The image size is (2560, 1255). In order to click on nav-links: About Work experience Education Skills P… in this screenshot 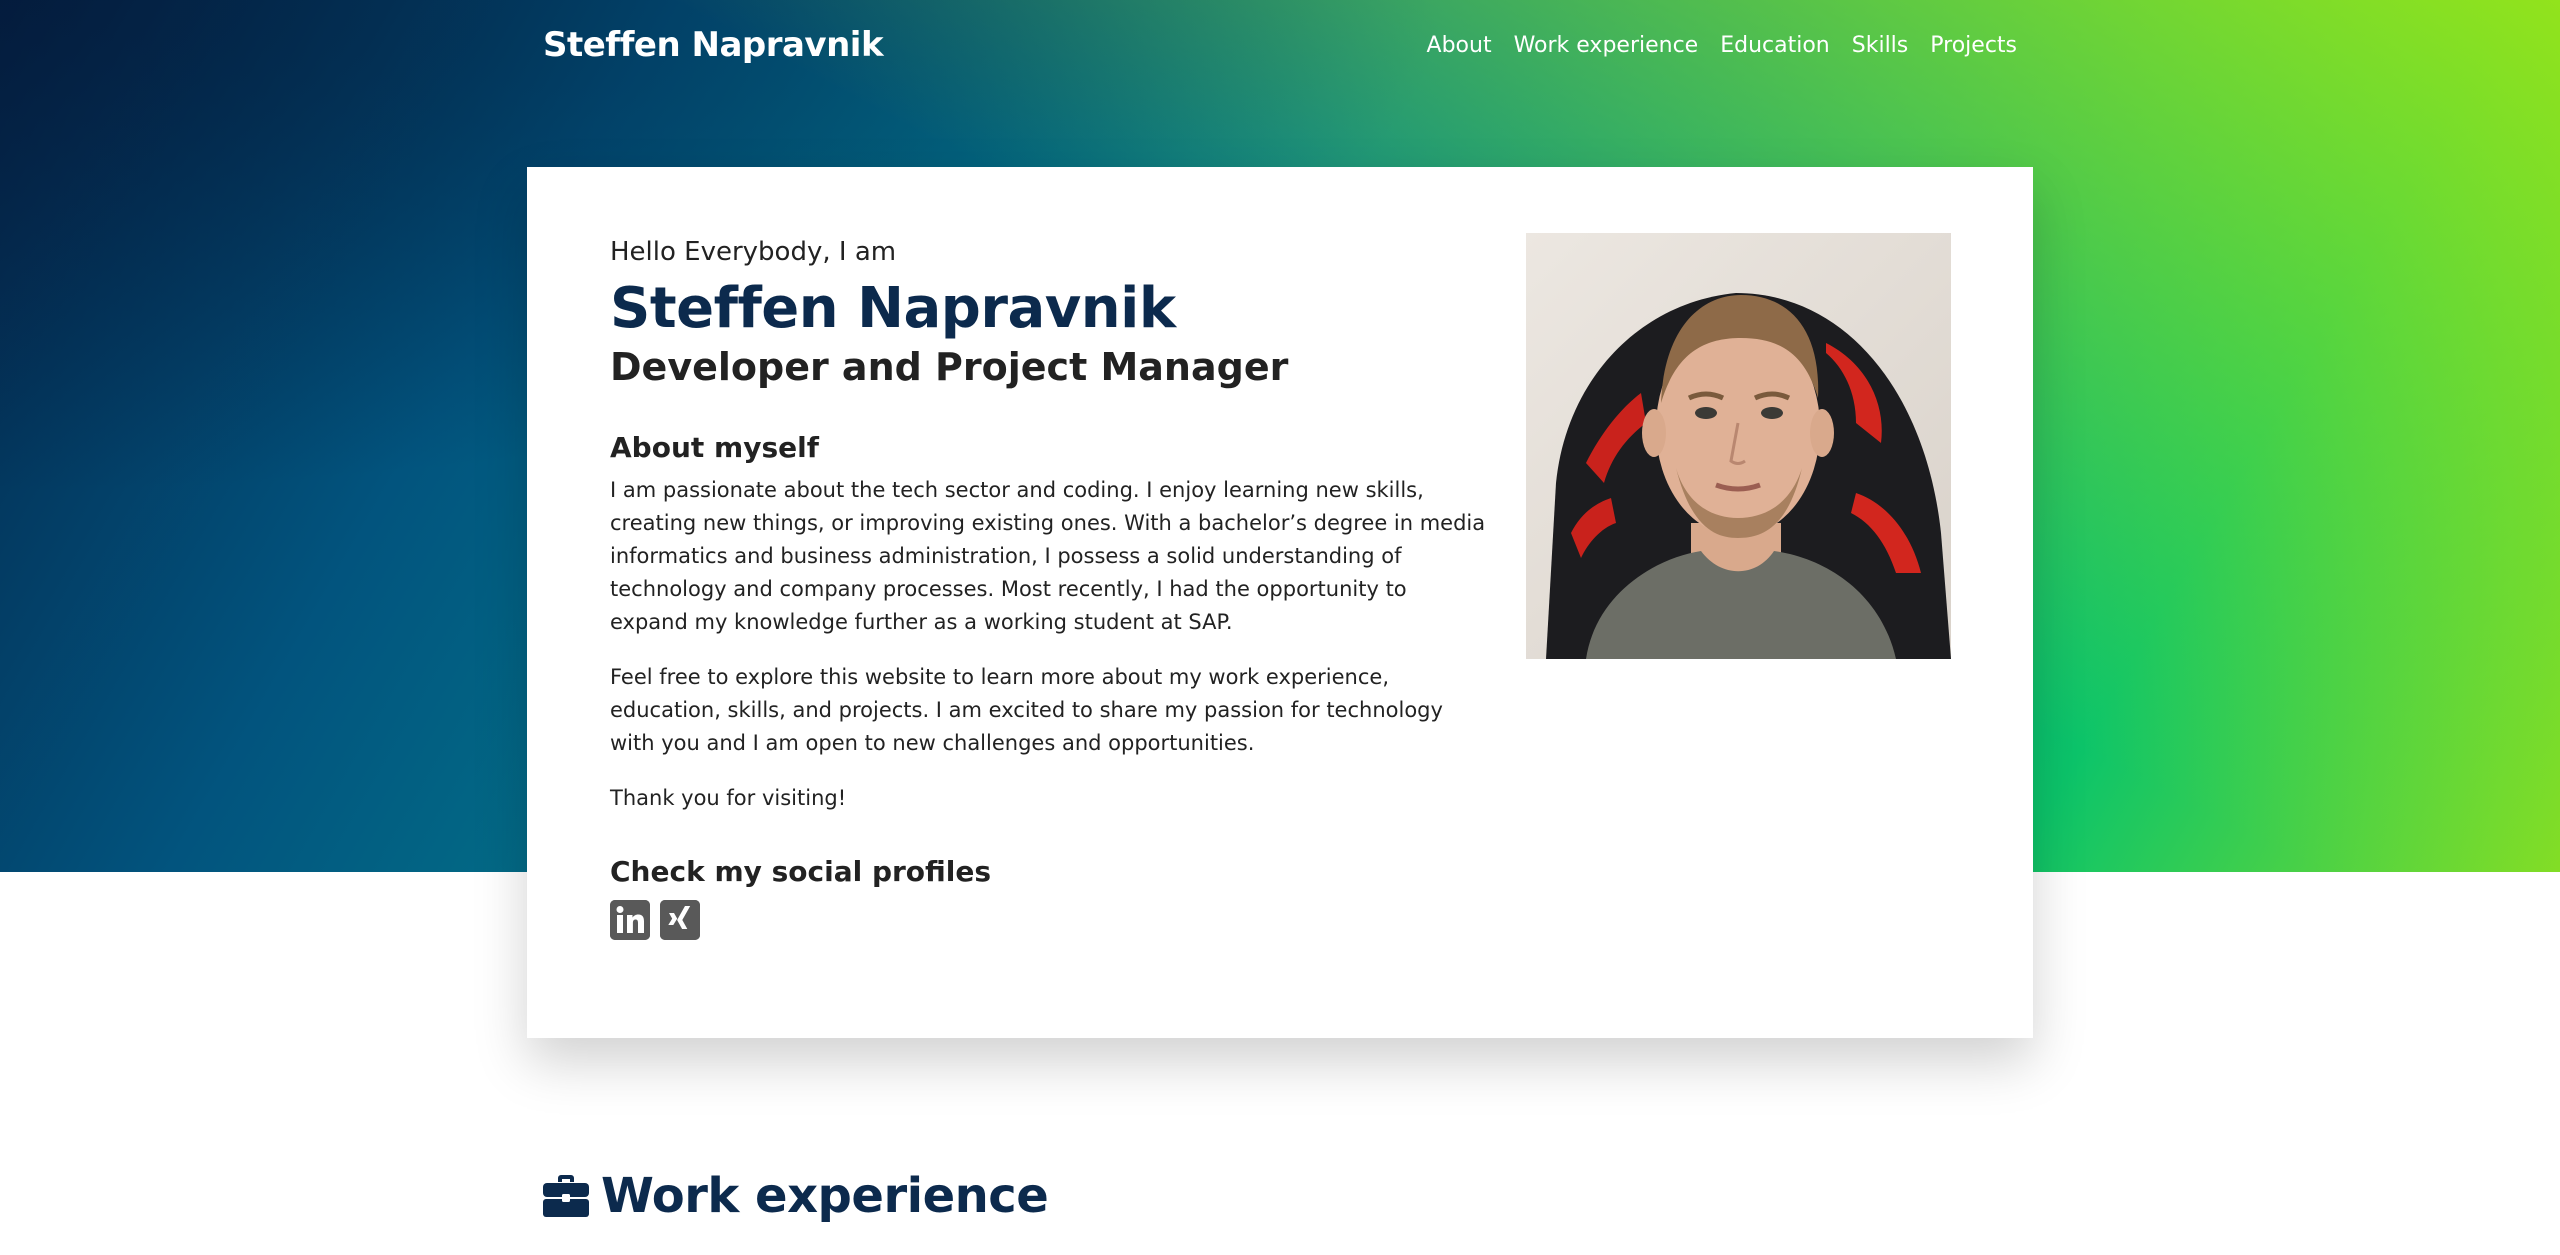, I will do `click(1716, 45)`.